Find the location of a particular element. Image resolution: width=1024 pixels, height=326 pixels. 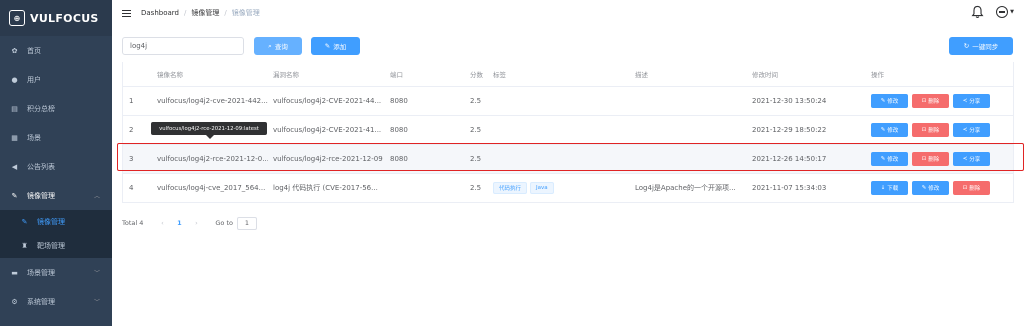

bell-icon is located at coordinates (977, 12).